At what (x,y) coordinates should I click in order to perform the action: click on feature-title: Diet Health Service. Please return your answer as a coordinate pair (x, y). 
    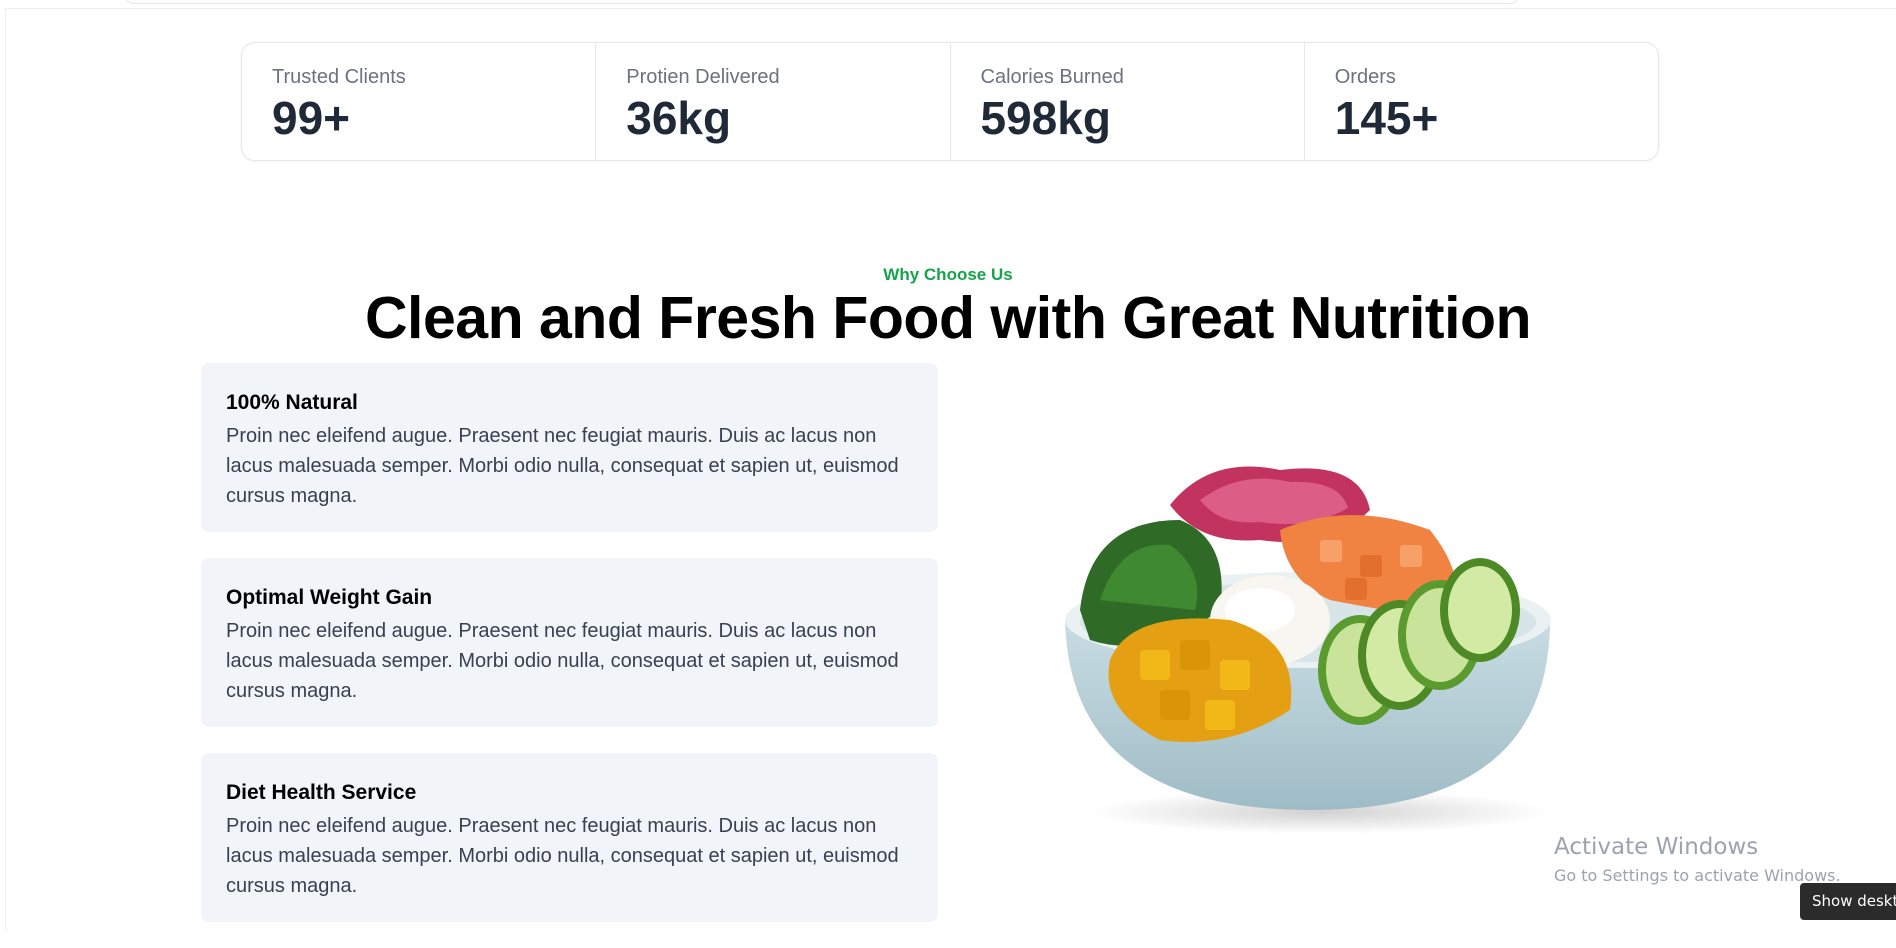
    Looking at the image, I should click on (321, 792).